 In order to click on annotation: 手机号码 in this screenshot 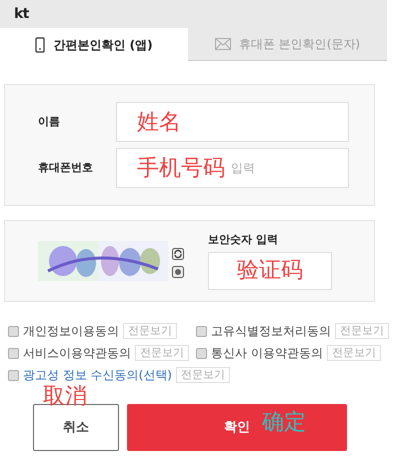, I will do `click(181, 168)`.